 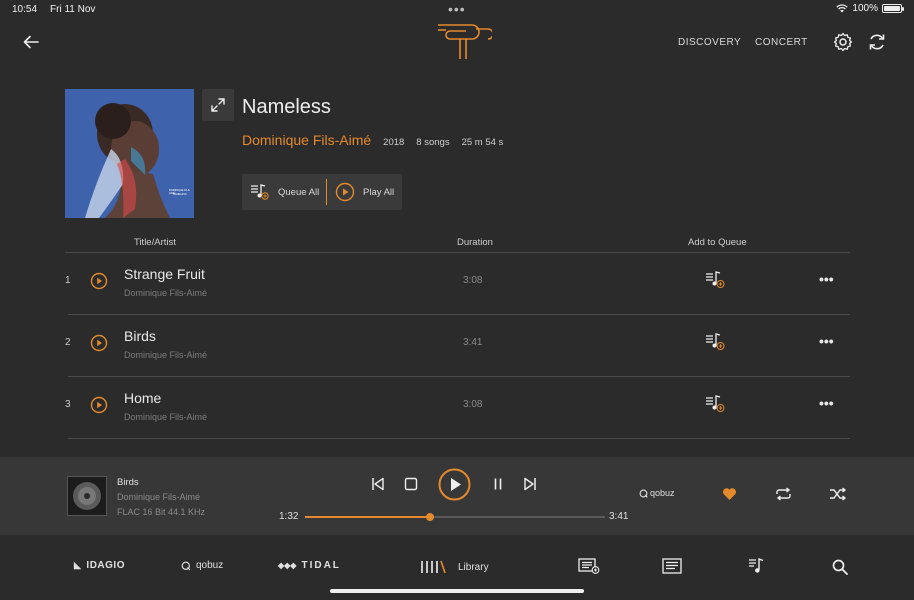 I want to click on tidal-icon: ◆◆◆, so click(x=287, y=565).